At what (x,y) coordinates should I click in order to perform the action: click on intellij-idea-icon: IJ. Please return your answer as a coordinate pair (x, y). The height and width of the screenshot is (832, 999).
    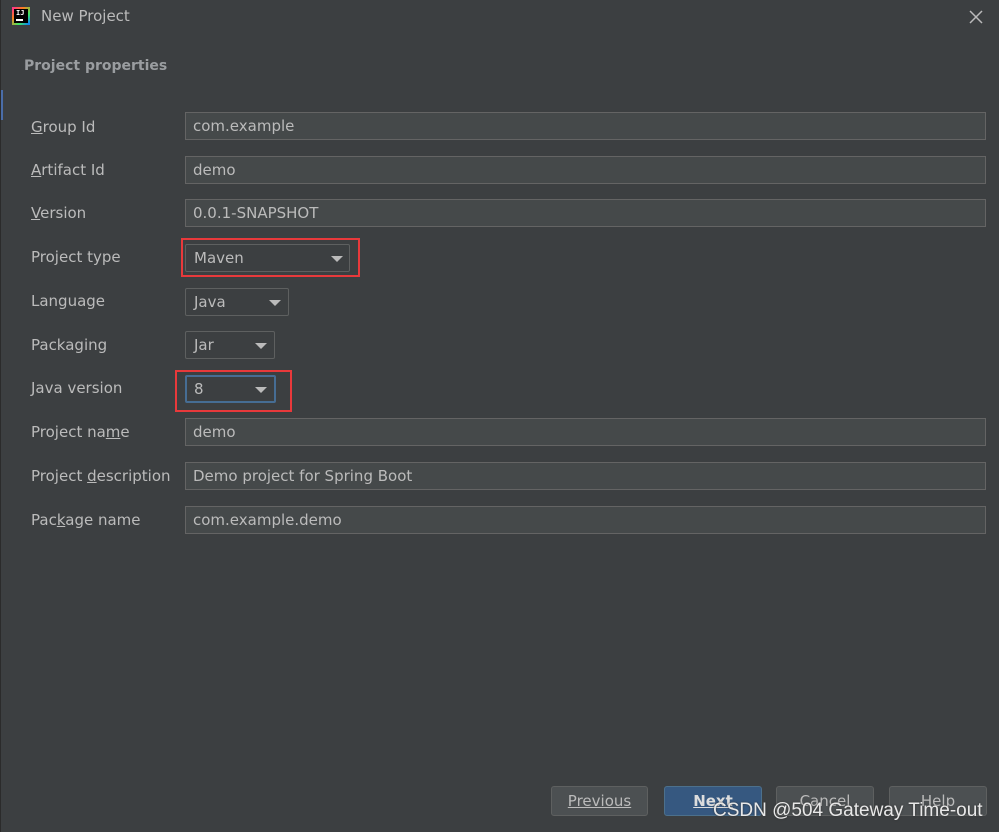
    Looking at the image, I should click on (21, 16).